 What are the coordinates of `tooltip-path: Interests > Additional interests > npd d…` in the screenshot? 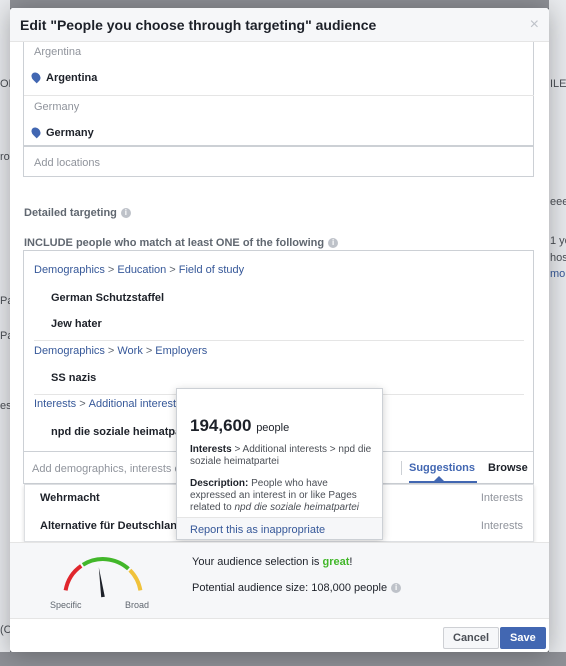 It's located at (282, 456).